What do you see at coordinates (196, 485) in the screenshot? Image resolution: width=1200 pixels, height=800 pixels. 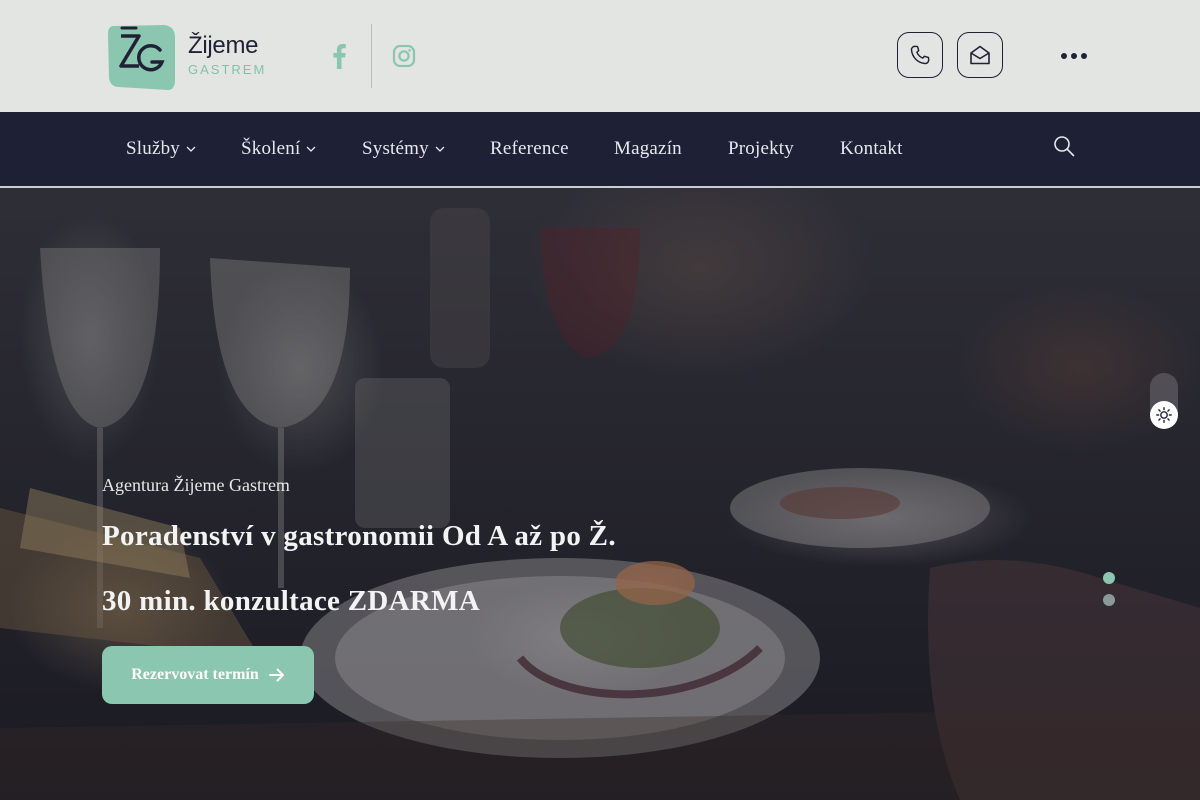 I see `hero-kicker: Agentura Žijeme Gastrem` at bounding box center [196, 485].